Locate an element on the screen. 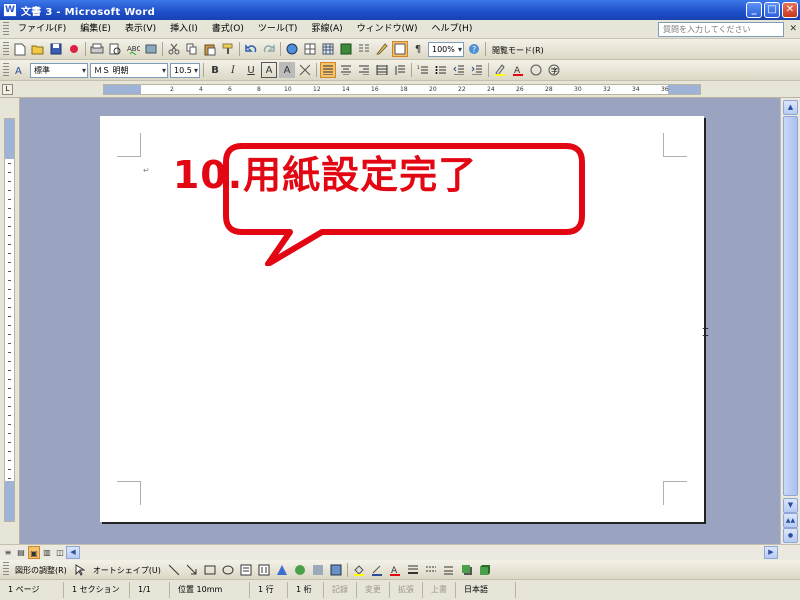  font-select: ＭＳ 明朝 is located at coordinates (129, 70).